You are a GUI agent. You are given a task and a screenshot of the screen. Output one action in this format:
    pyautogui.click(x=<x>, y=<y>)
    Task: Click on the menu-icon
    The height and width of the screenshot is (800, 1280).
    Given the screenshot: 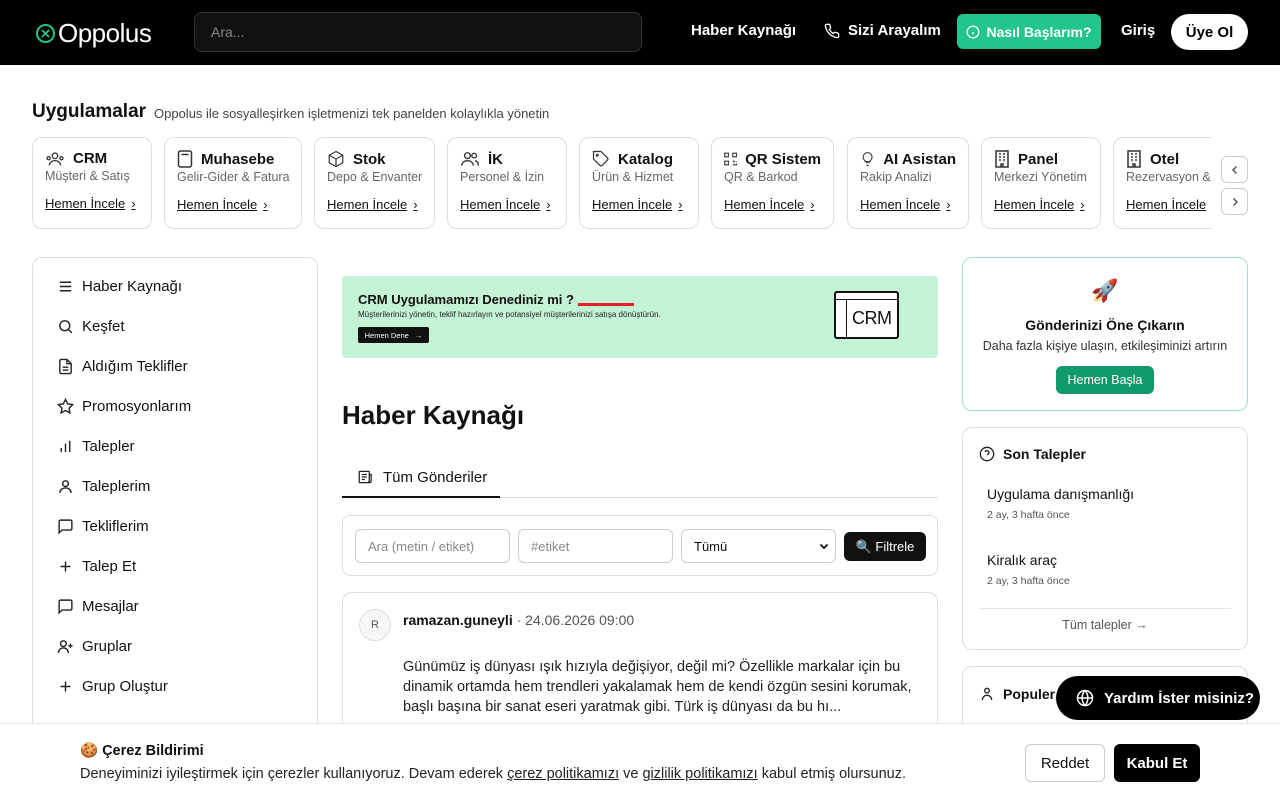 What is the action you would take?
    pyautogui.click(x=65, y=286)
    